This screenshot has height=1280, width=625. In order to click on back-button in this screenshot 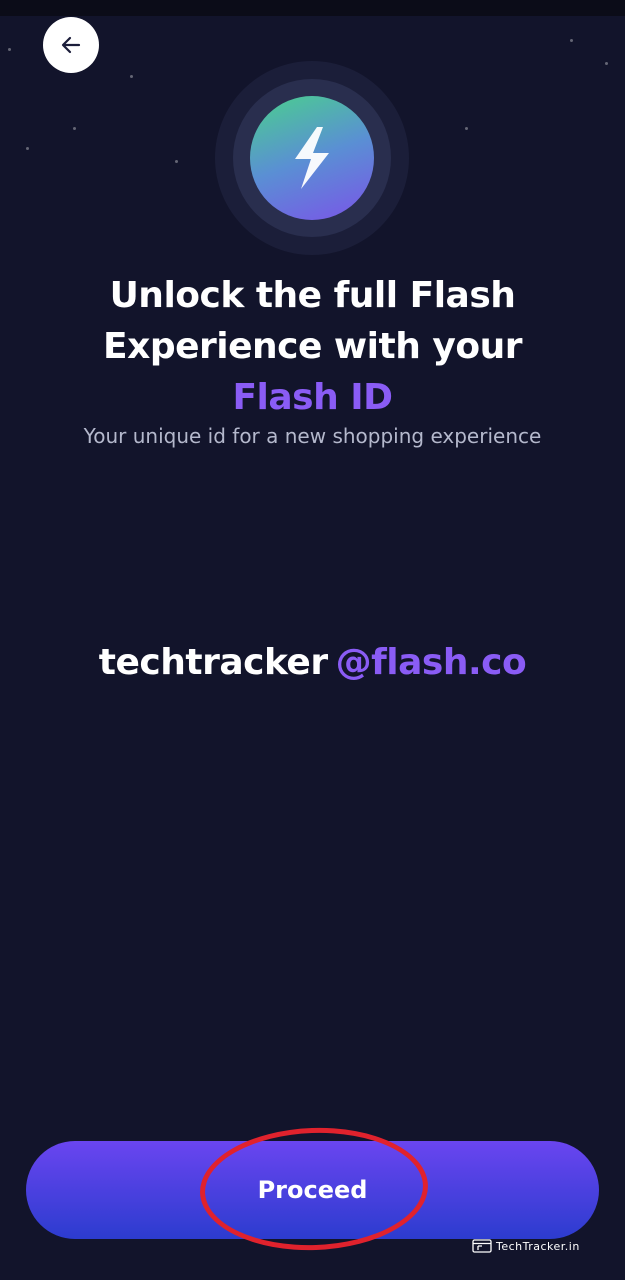, I will do `click(71, 45)`.